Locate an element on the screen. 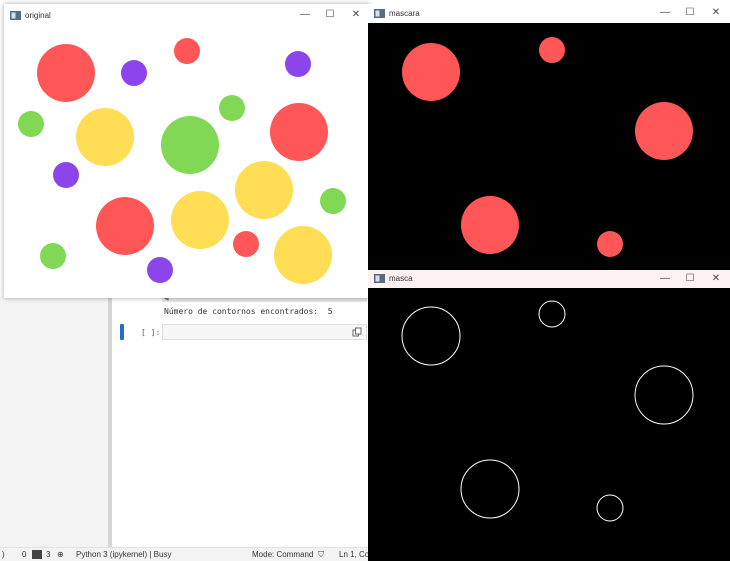 This screenshot has width=730, height=561. window-titlebar: masca — ☐ ✕ is located at coordinates (549, 279).